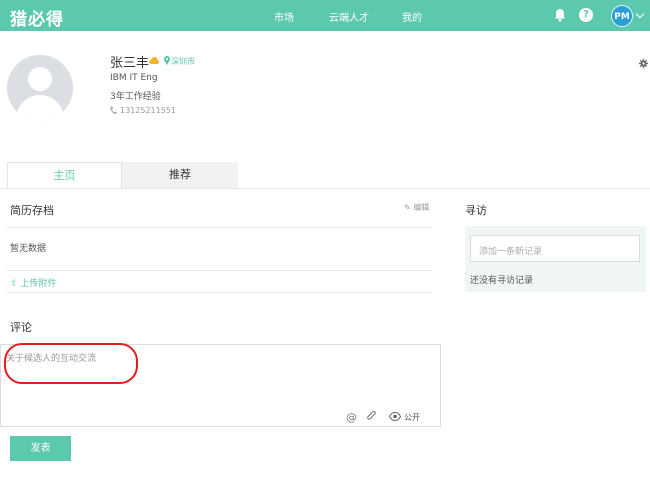  What do you see at coordinates (130, 63) in the screenshot?
I see `candidate-name: 张三丰` at bounding box center [130, 63].